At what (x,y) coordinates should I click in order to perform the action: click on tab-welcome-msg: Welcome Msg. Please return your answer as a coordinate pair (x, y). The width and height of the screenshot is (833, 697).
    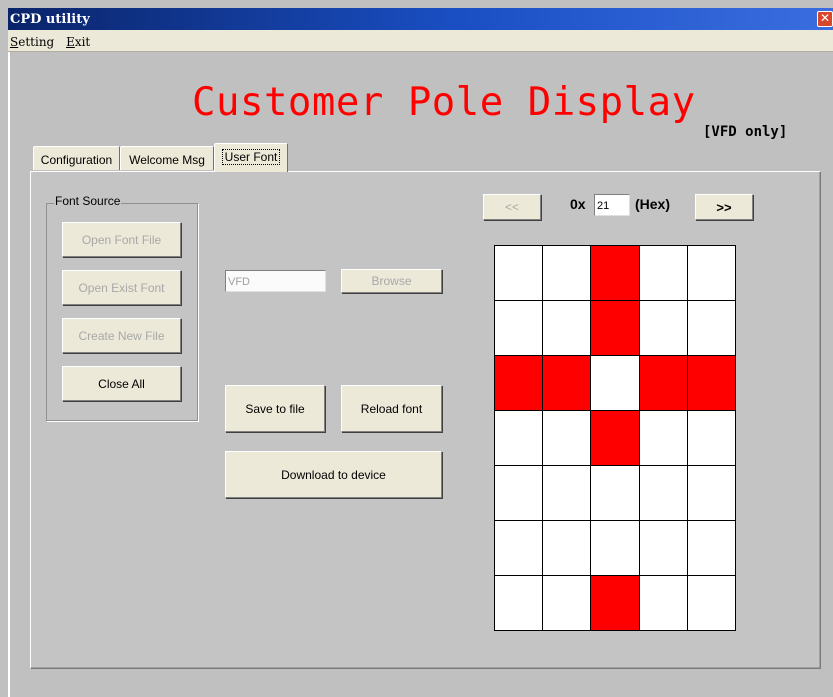
    Looking at the image, I should click on (167, 158).